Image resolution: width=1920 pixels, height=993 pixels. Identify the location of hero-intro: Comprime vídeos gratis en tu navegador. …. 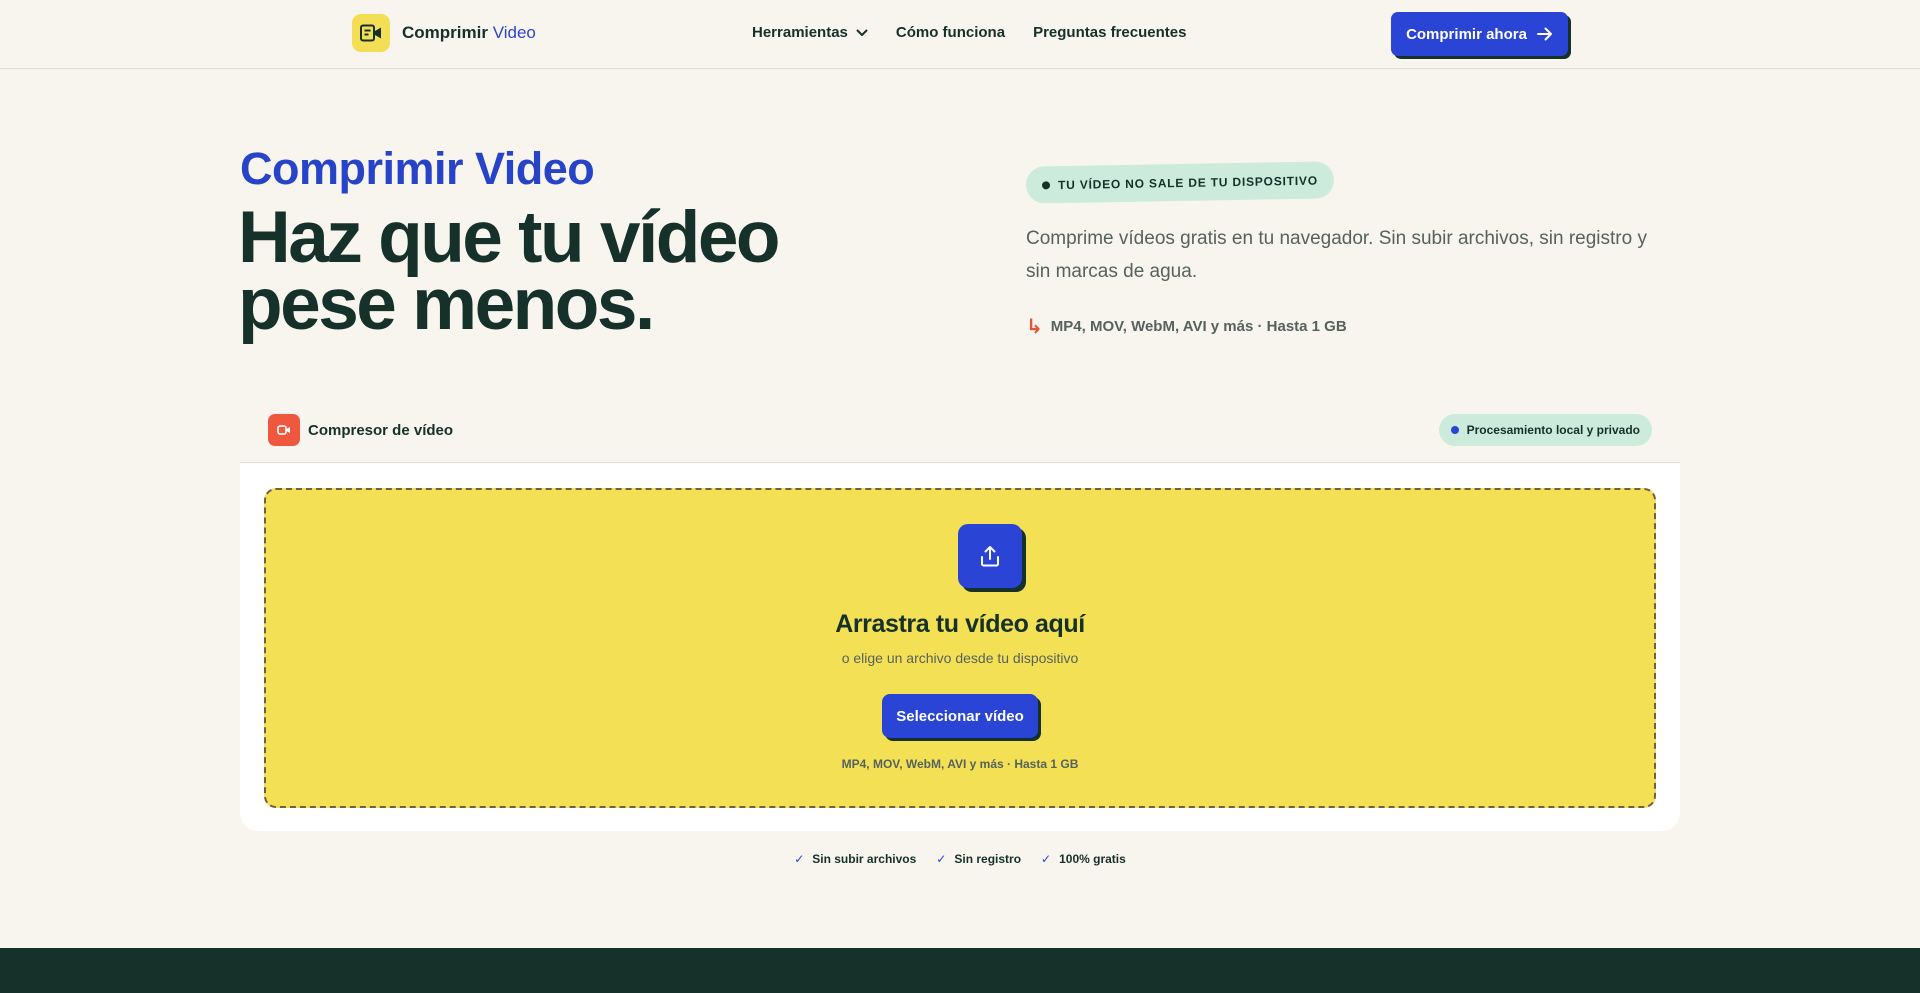
(1336, 255).